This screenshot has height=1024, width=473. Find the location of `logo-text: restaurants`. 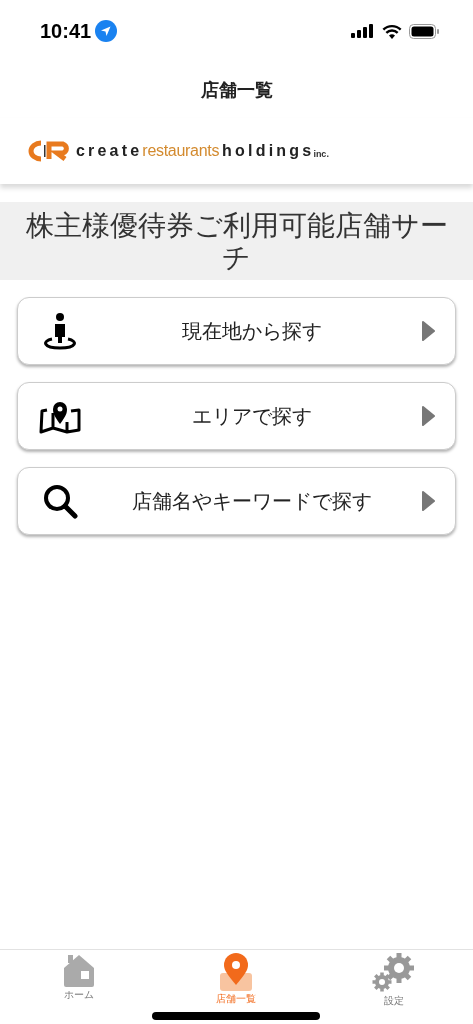

logo-text: restaurants is located at coordinates (181, 151).